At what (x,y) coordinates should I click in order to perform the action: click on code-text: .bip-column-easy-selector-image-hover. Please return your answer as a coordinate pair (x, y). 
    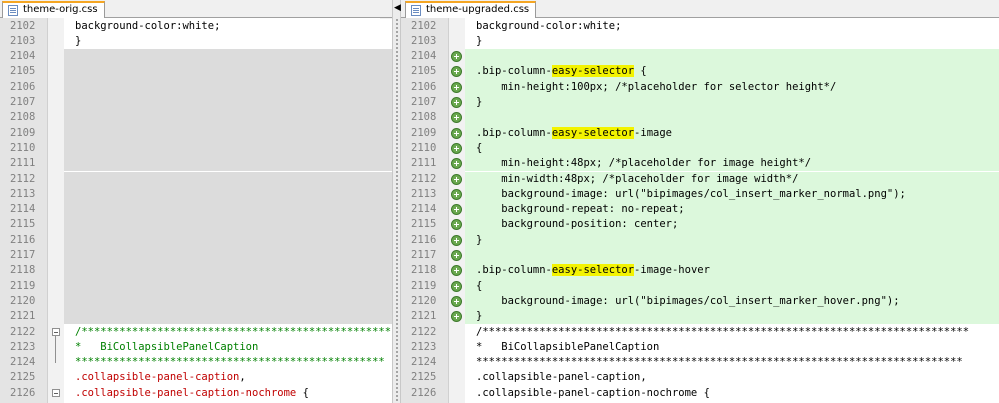
    Looking at the image, I should click on (737, 270).